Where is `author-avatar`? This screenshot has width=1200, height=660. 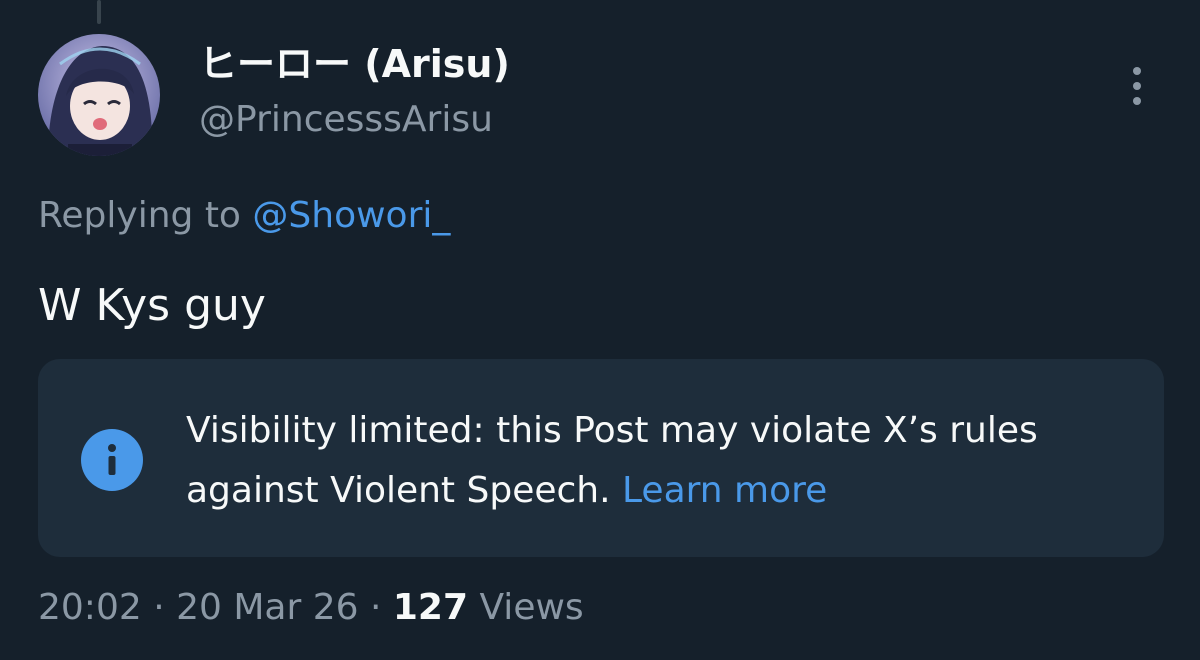 author-avatar is located at coordinates (99, 95).